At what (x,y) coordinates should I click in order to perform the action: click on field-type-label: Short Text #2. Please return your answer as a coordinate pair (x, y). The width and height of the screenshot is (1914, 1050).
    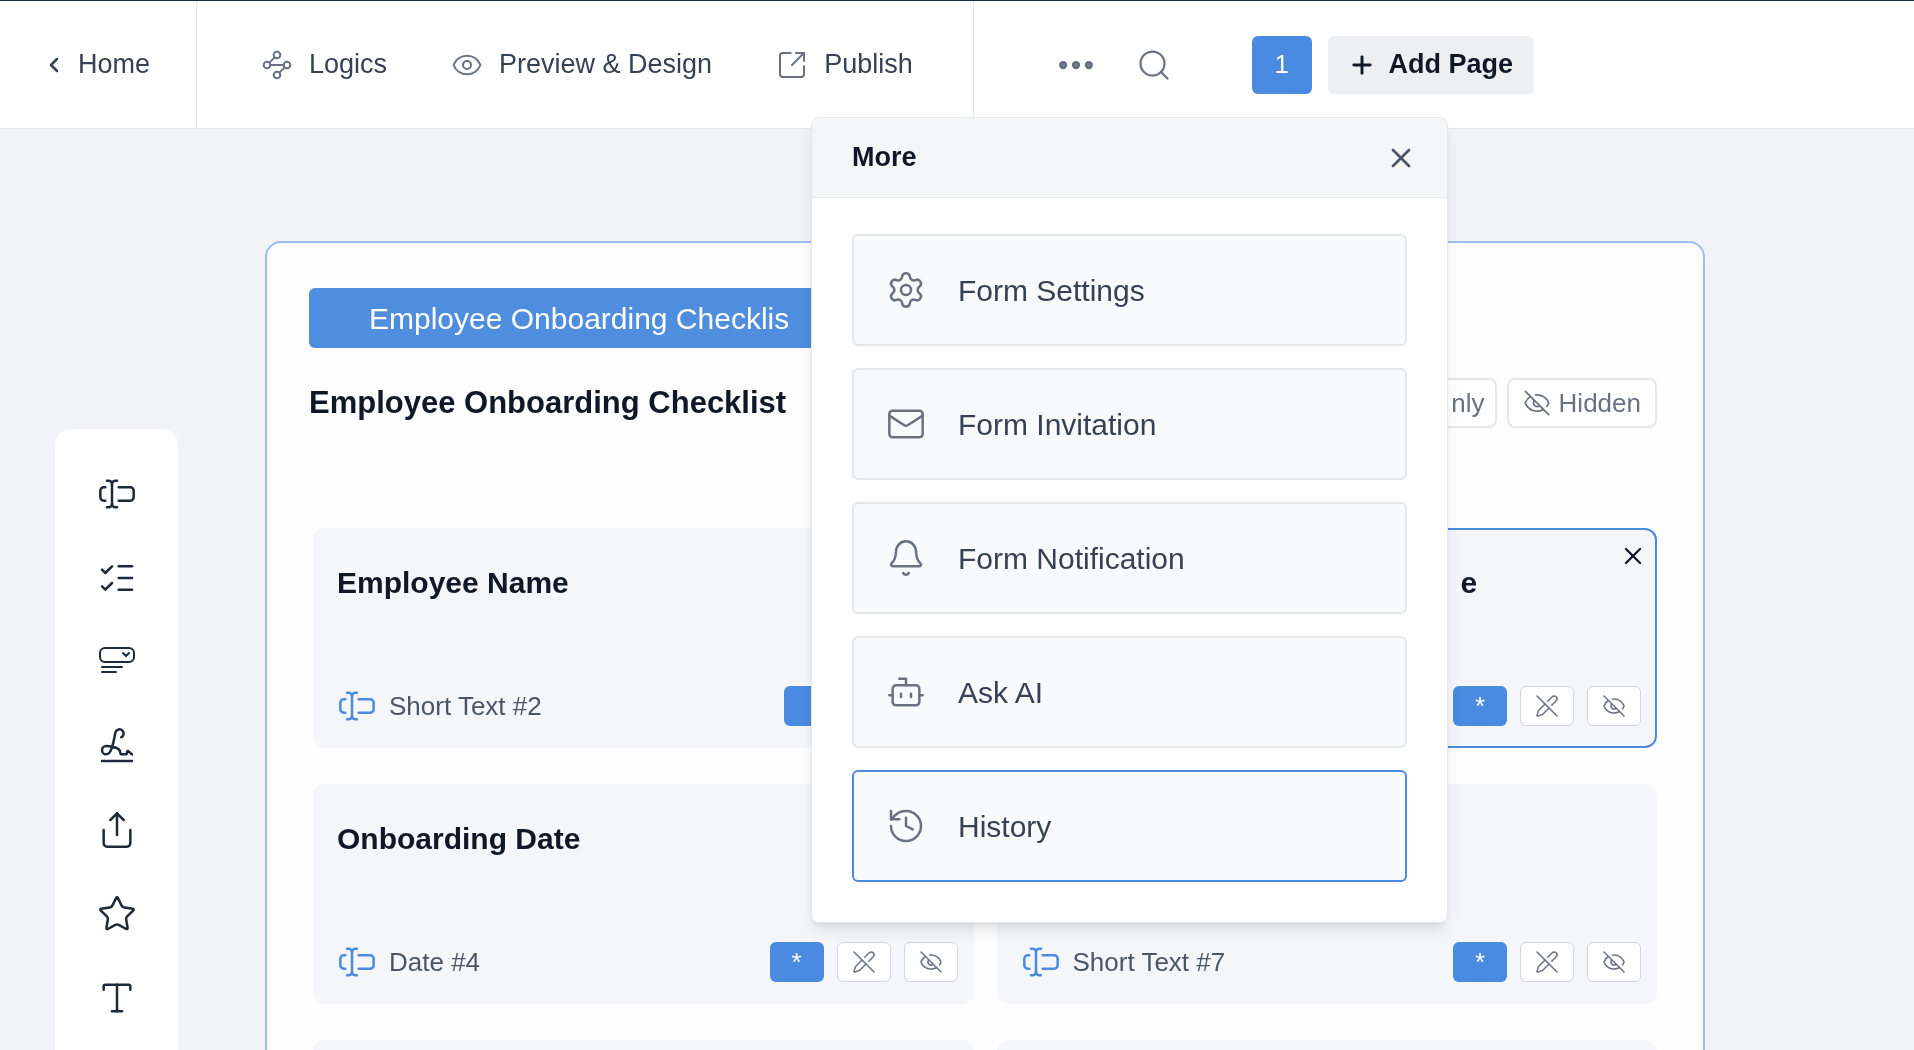
    Looking at the image, I should click on (465, 706).